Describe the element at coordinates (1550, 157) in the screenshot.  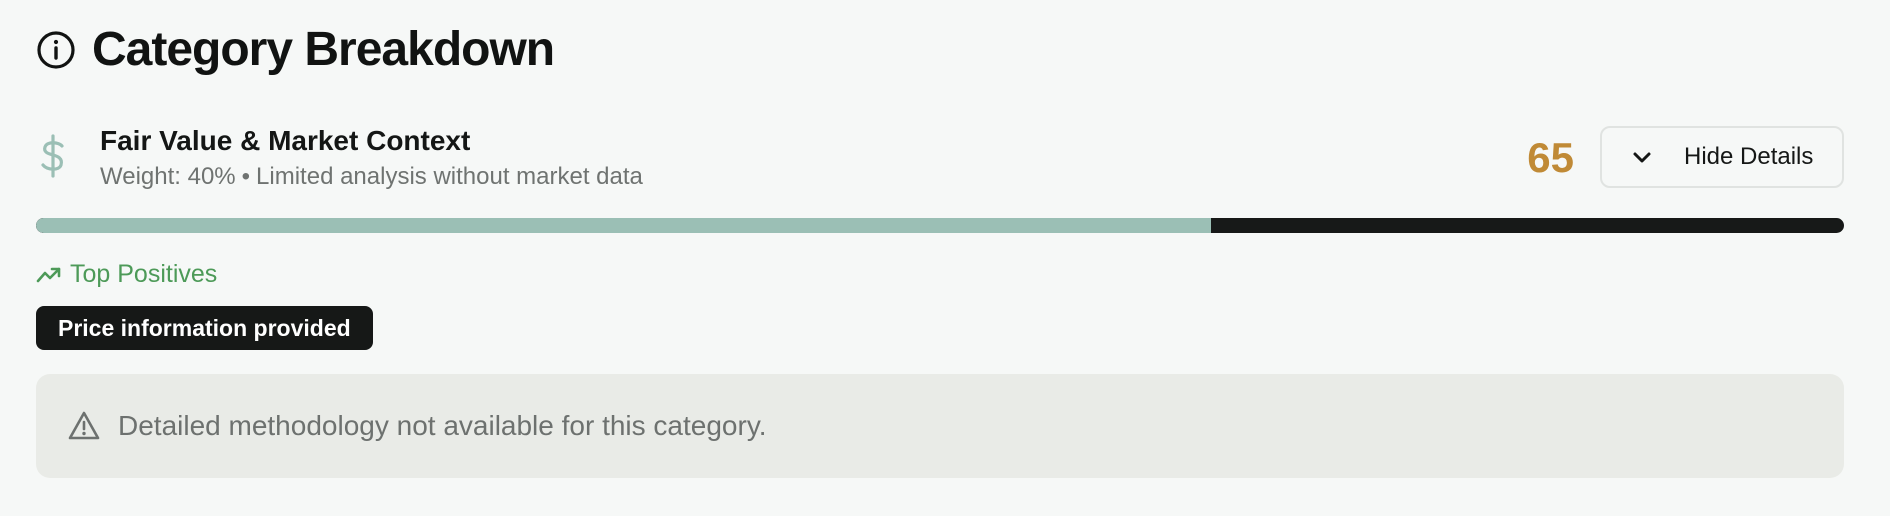
I see `category-score: 65` at that location.